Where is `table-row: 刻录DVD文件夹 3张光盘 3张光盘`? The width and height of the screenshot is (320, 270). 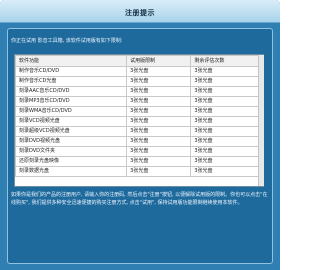
table-row: 刻录DVD文件夹 3张光盘 3张光盘 is located at coordinates (139, 151).